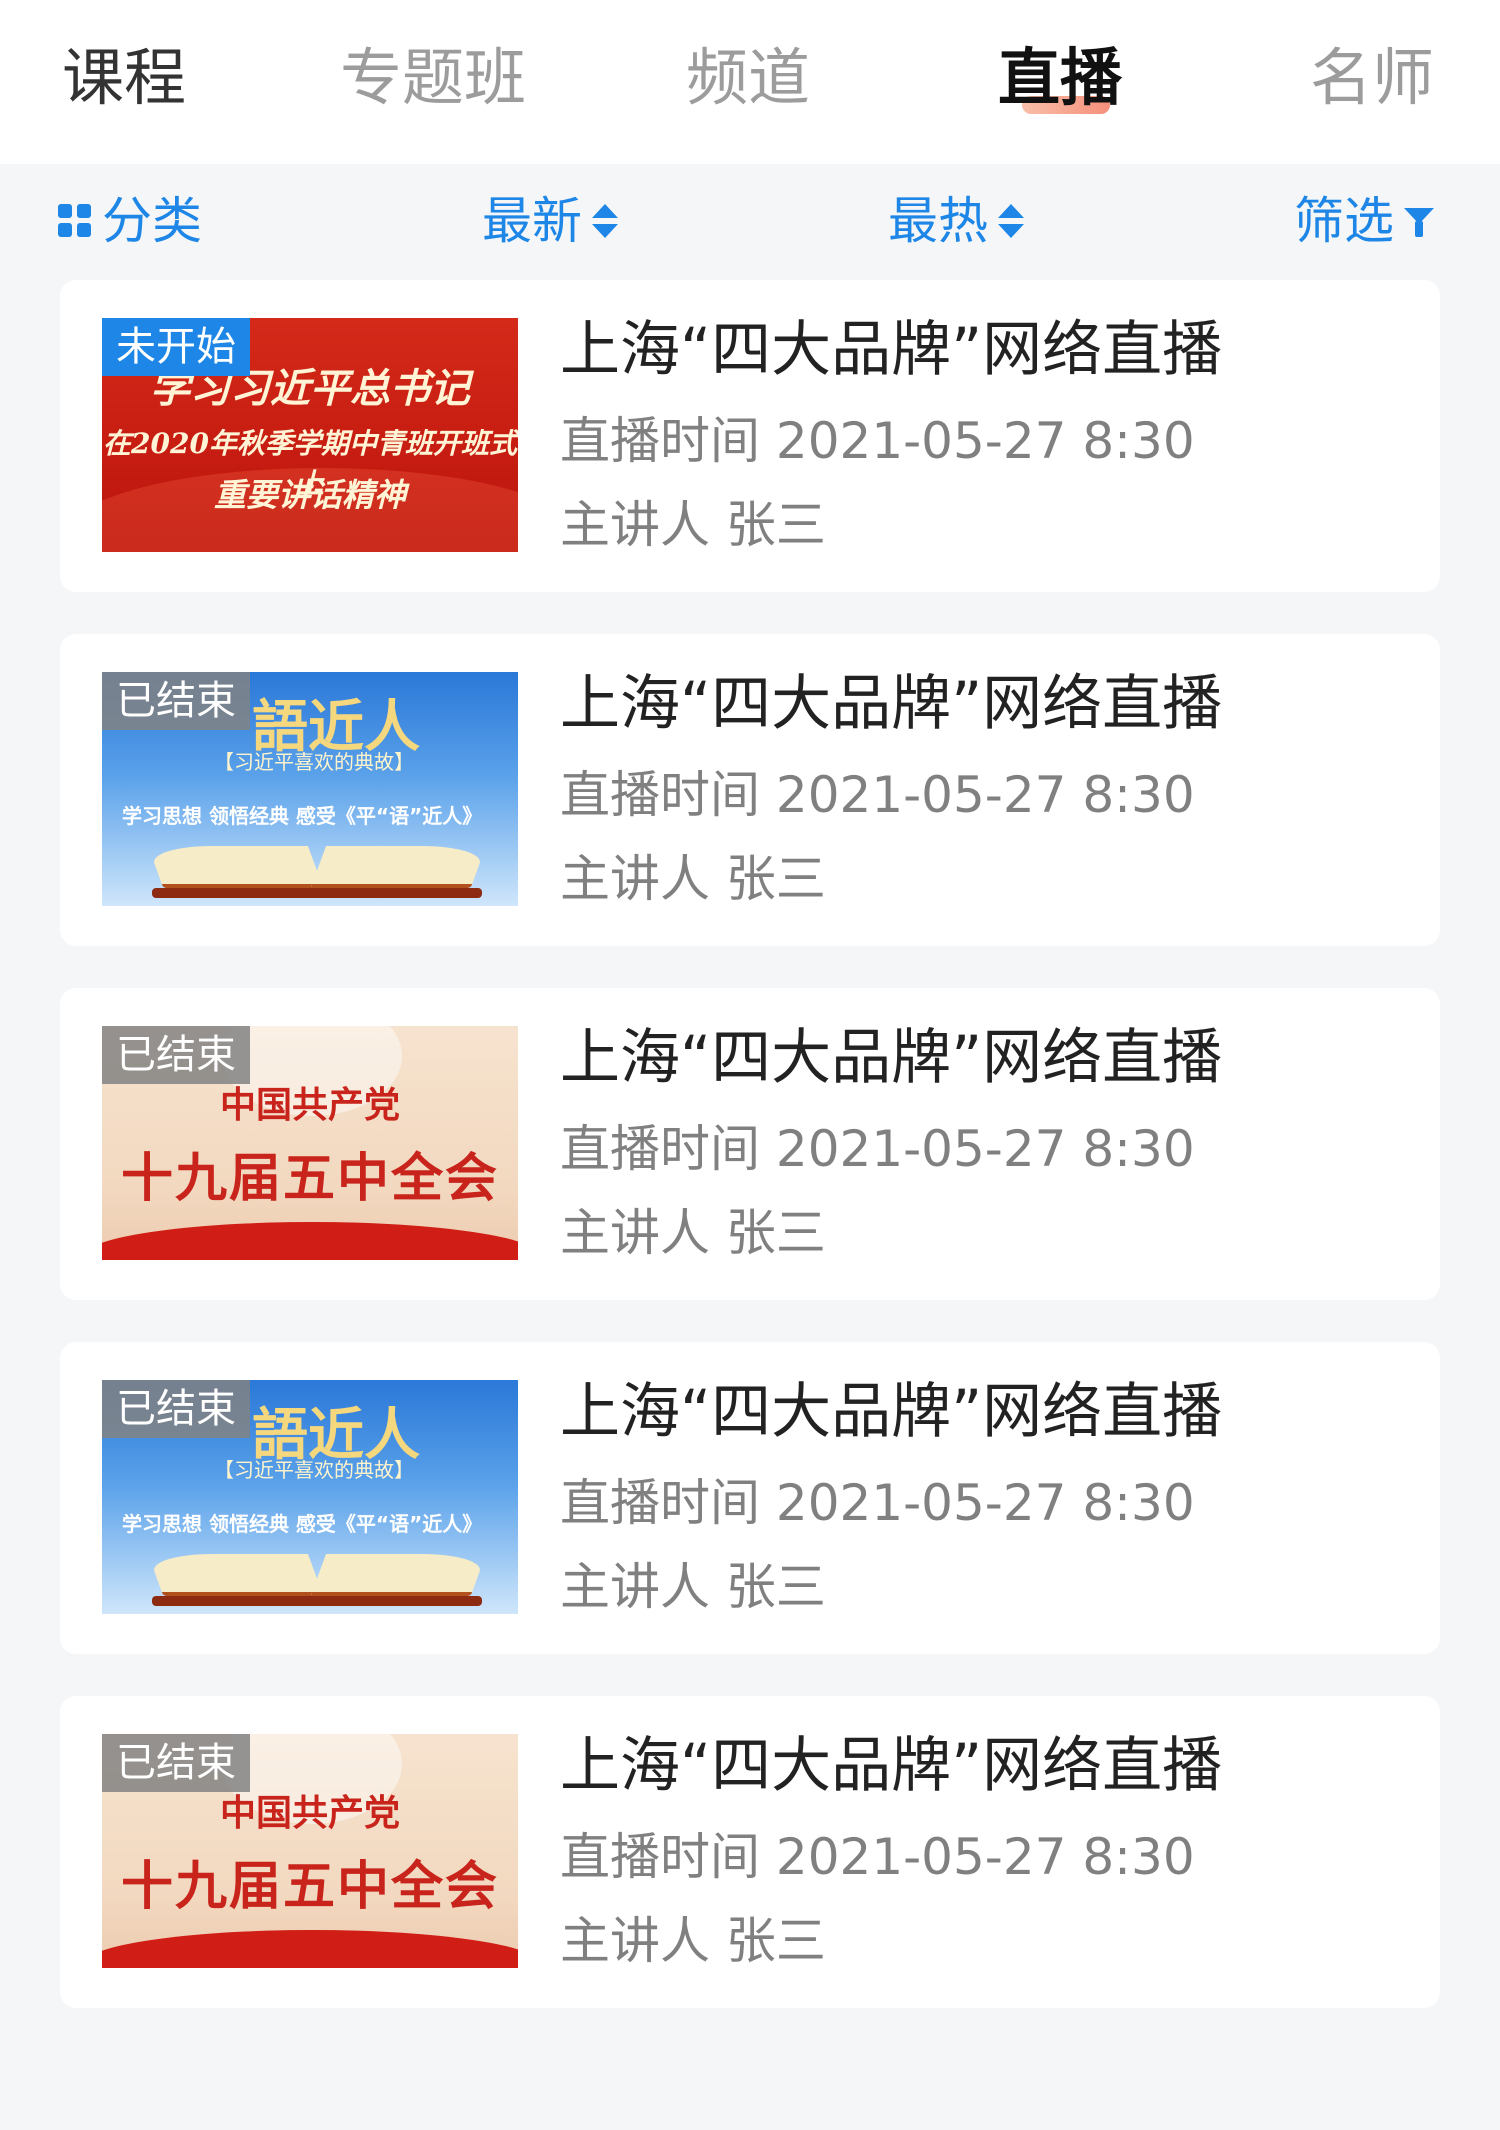 This screenshot has height=2130, width=1500. I want to click on filter-button: 筛选, so click(1366, 221).